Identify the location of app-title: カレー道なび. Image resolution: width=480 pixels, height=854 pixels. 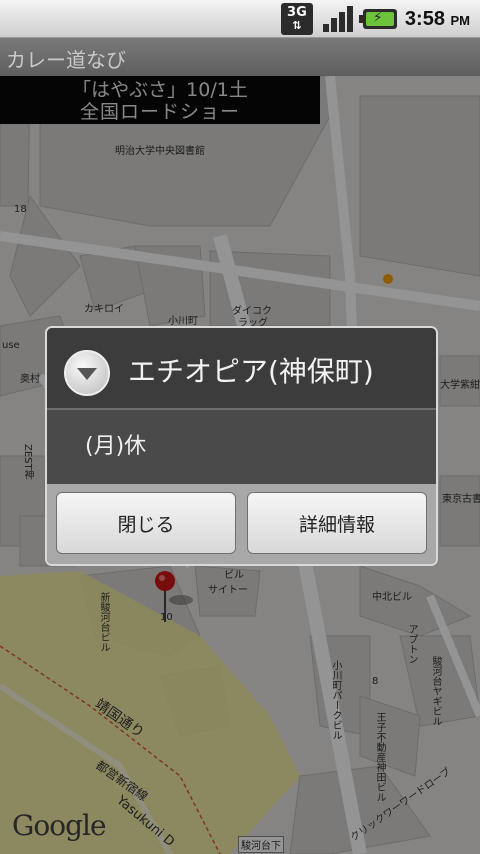
(66, 60).